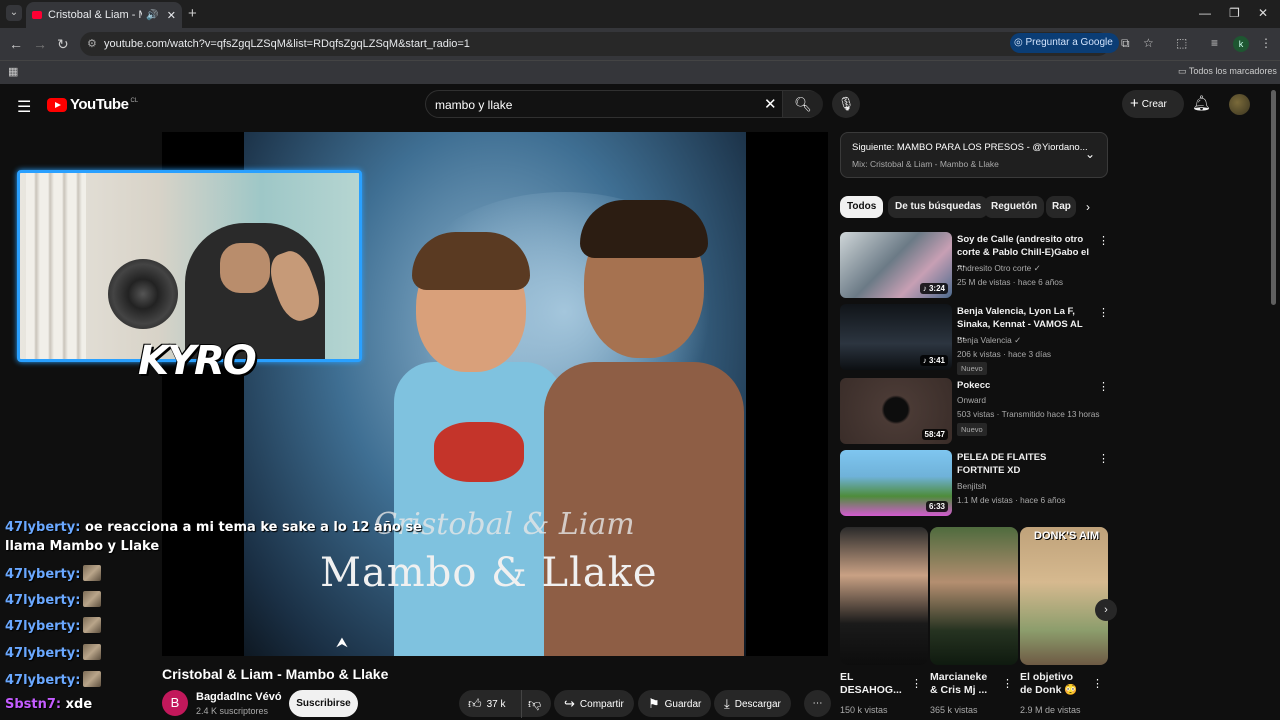  What do you see at coordinates (1106, 610) in the screenshot?
I see `shorts-next-icon: ›` at bounding box center [1106, 610].